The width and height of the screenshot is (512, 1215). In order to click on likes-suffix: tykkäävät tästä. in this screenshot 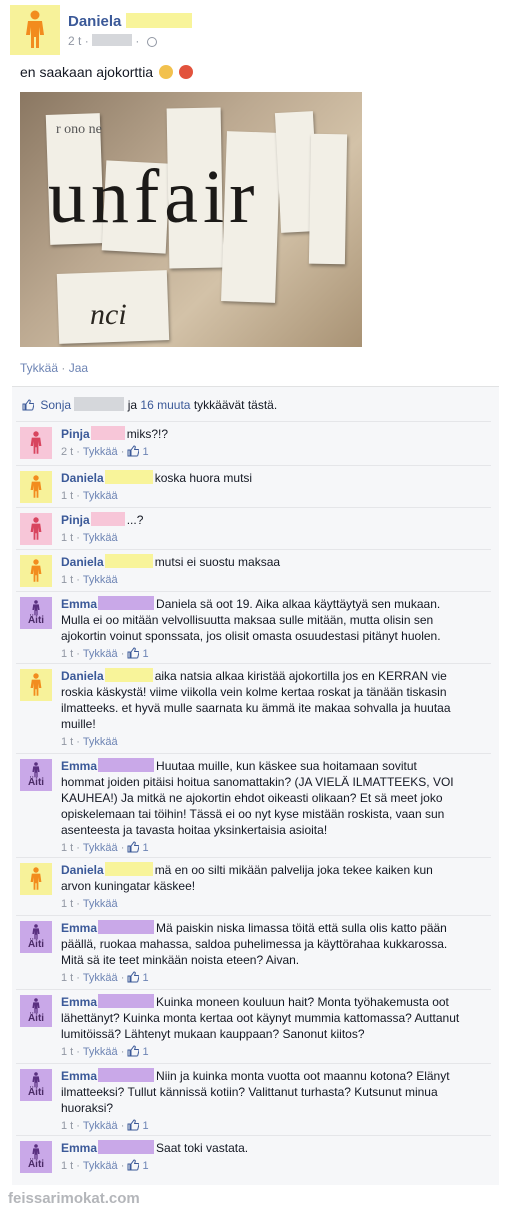, I will do `click(235, 405)`.